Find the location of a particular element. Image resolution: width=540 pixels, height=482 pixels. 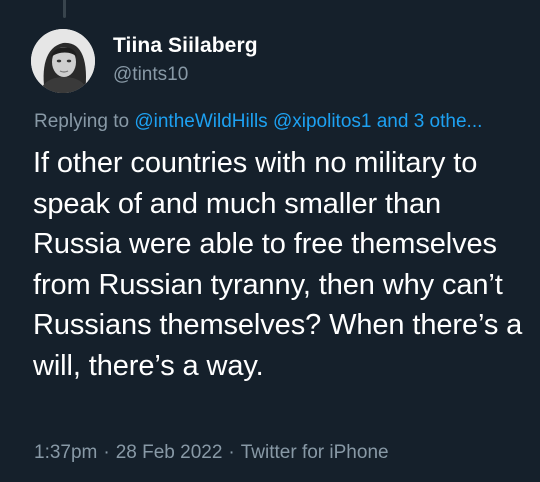

mention-link: @xipolitos1 is located at coordinates (322, 121).